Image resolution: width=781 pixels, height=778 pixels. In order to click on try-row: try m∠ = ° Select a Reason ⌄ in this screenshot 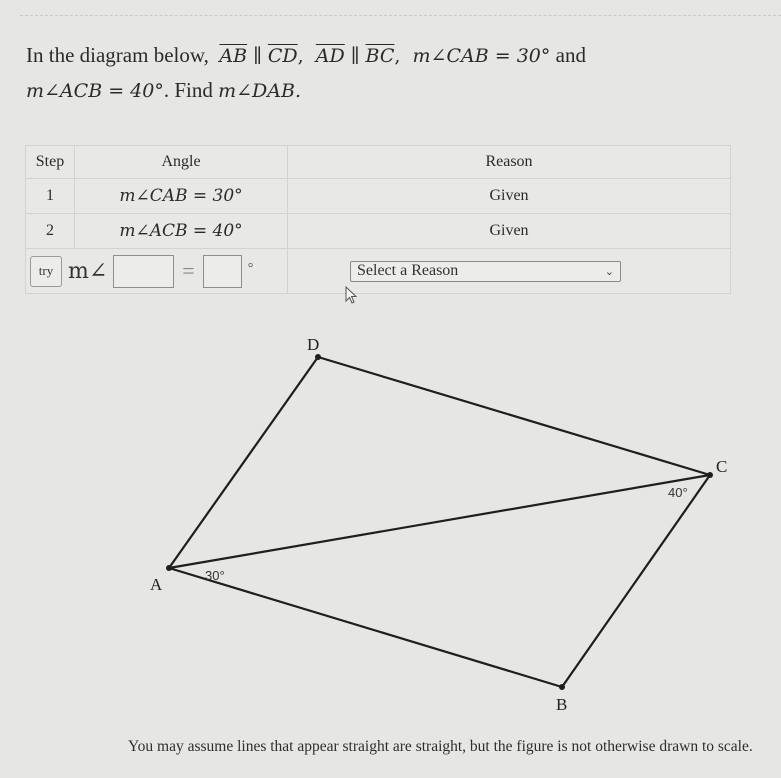, I will do `click(378, 271)`.